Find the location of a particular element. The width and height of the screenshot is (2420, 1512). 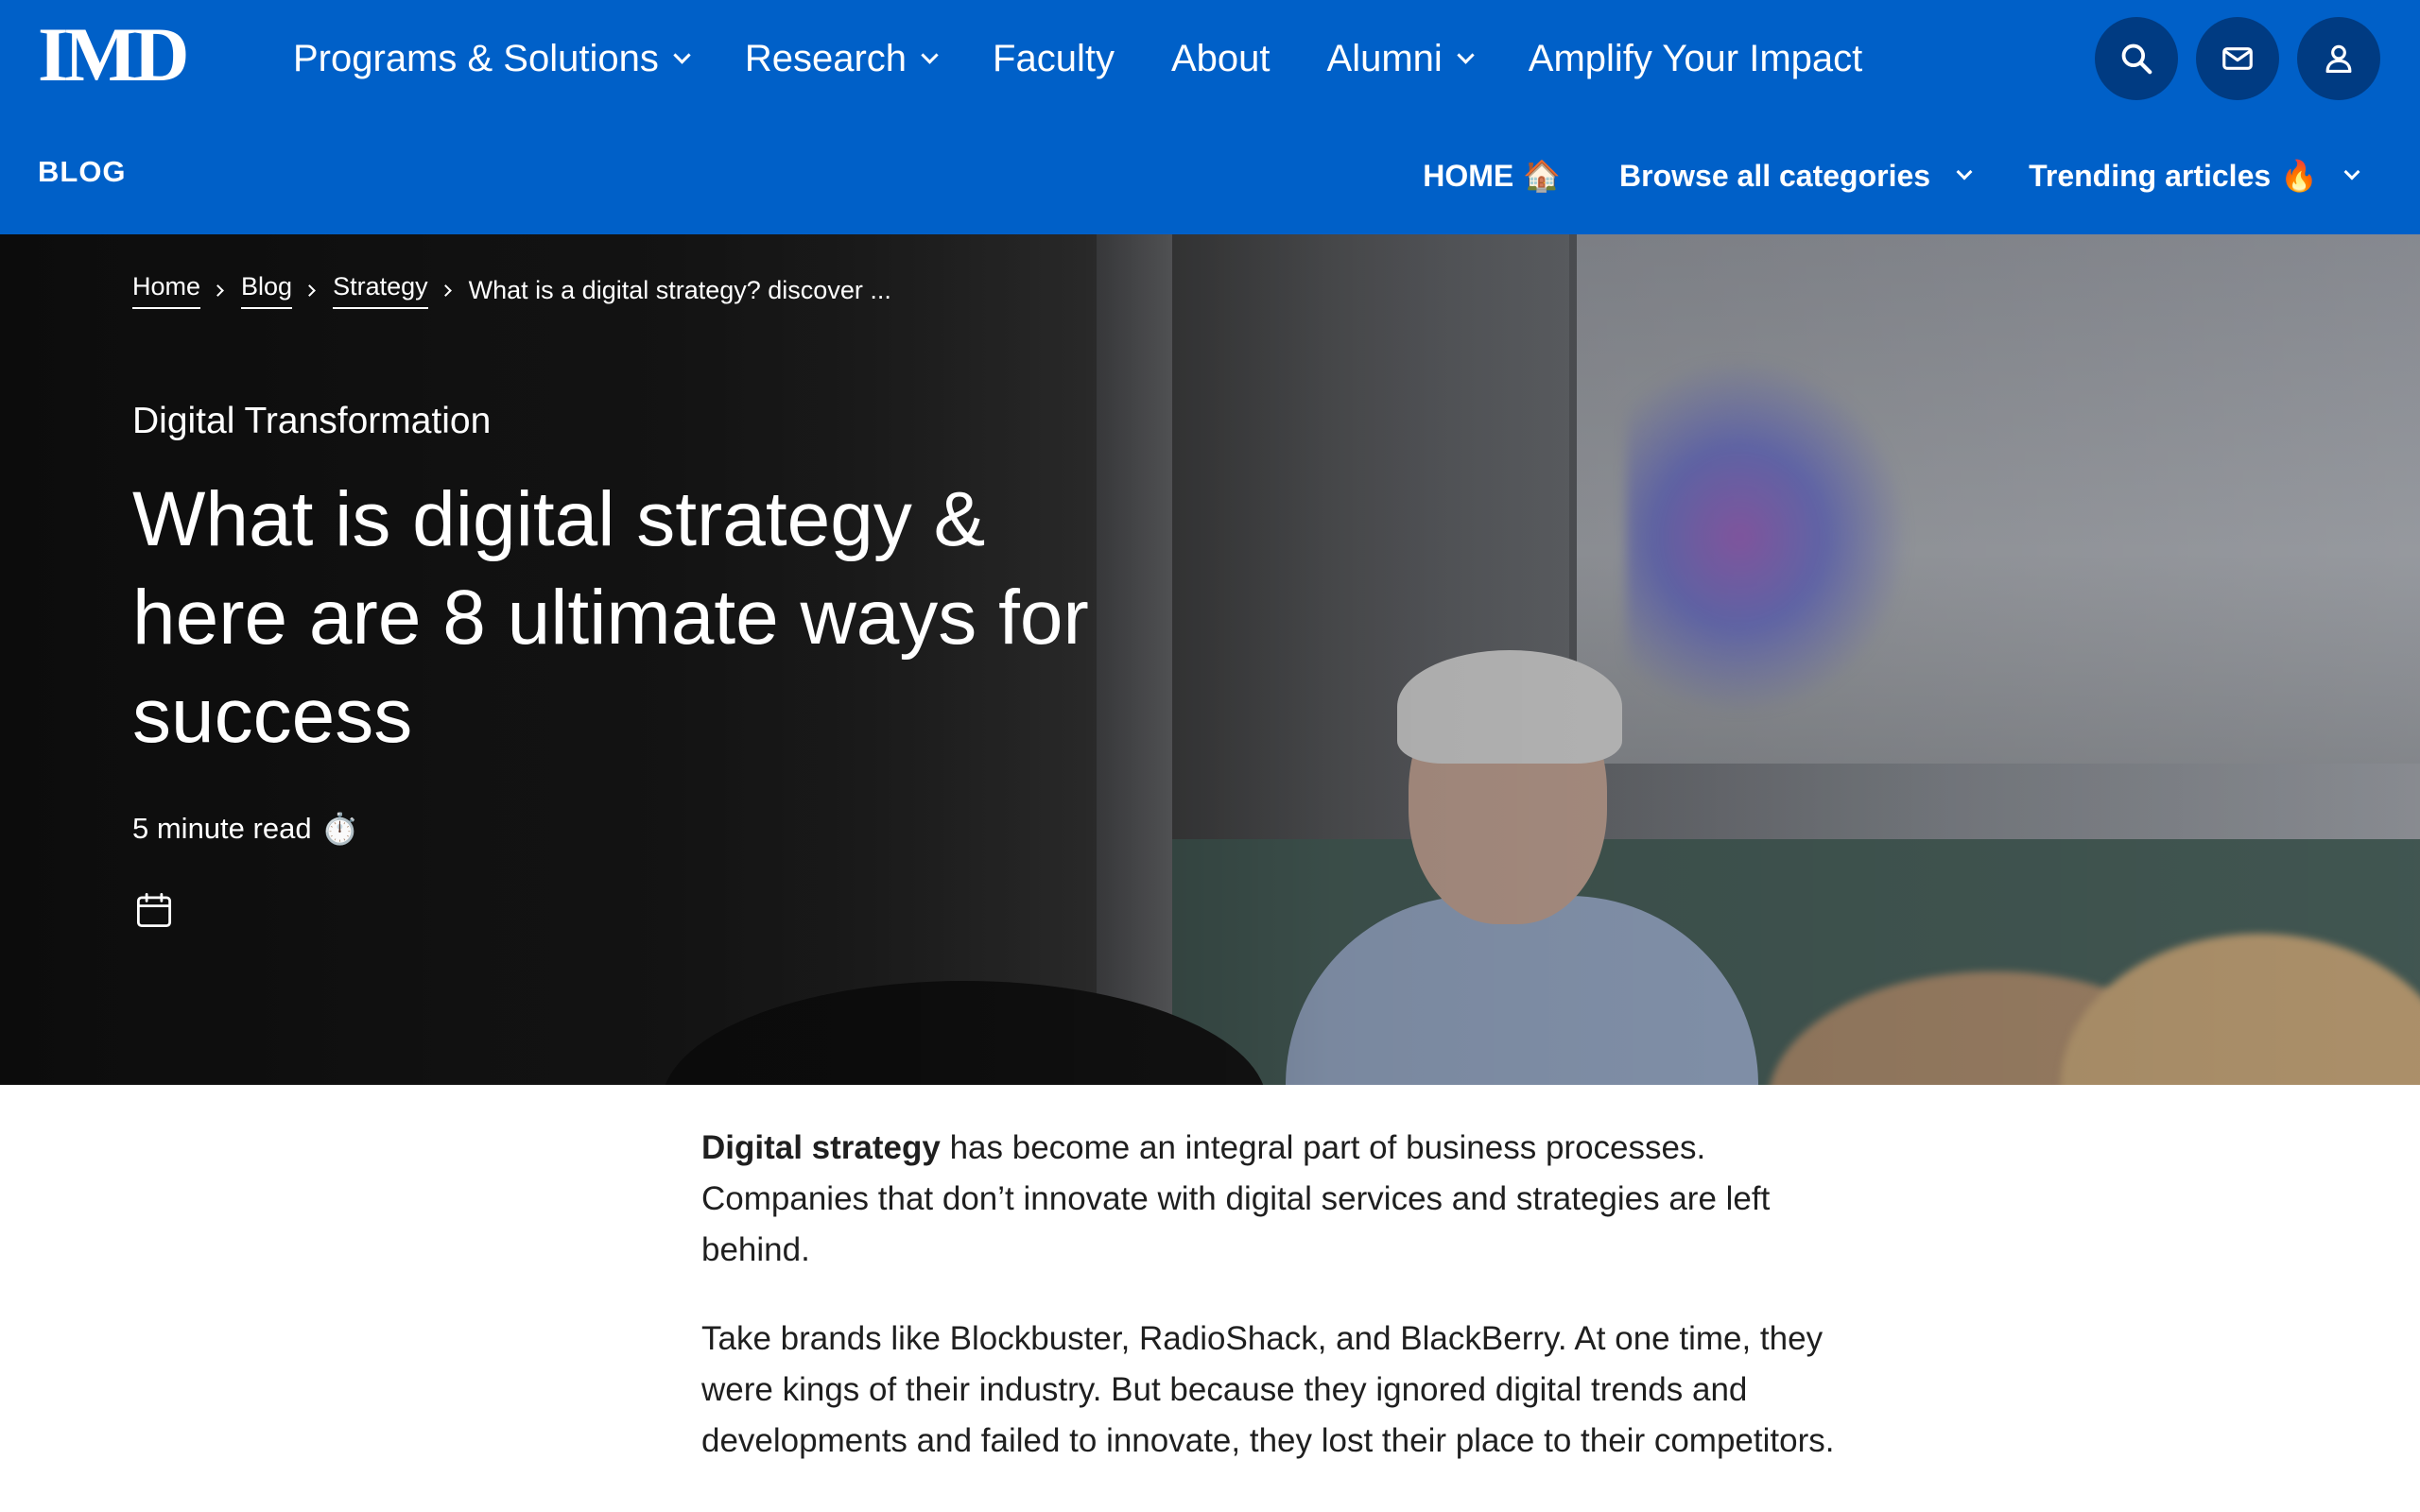

subnav-browse-categories: Browse all categories is located at coordinates (1796, 176).